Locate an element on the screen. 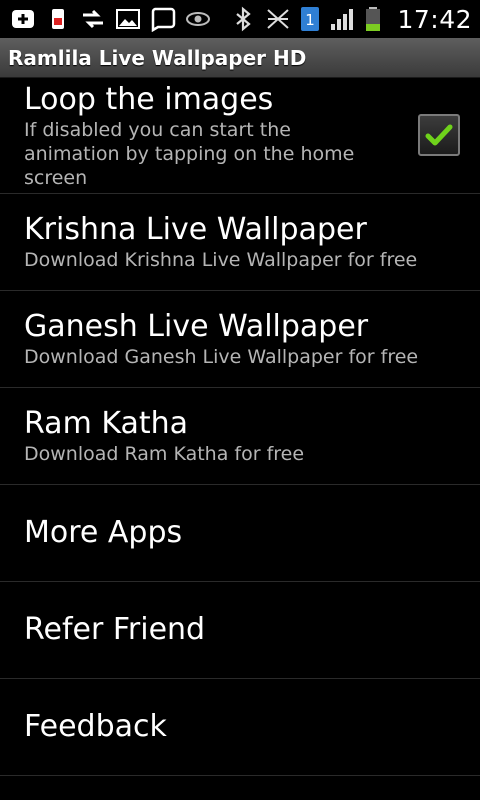 The height and width of the screenshot is (800, 480). loop-images-checkbox is located at coordinates (439, 135).